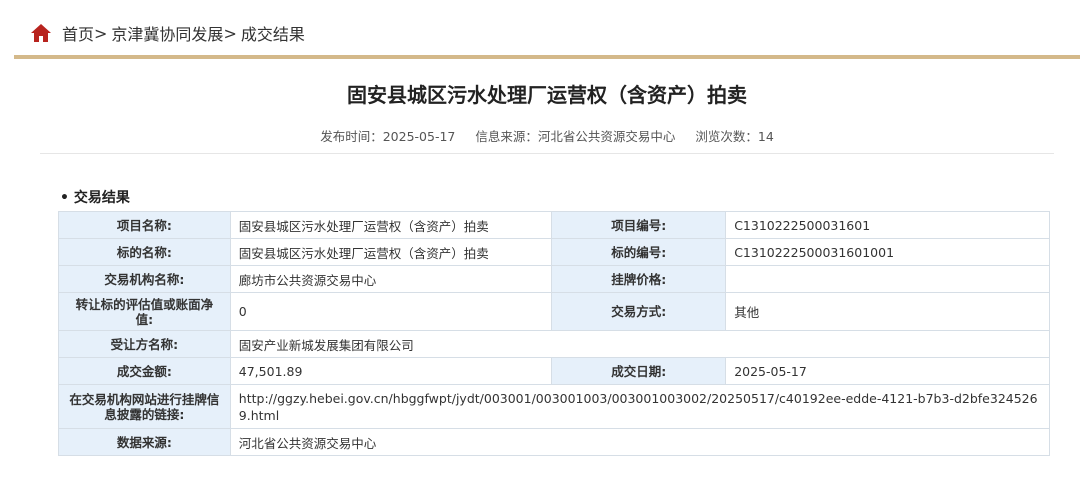  Describe the element at coordinates (640, 442) in the screenshot. I see `data-source-value: 河北省公共资源交易中心` at that location.